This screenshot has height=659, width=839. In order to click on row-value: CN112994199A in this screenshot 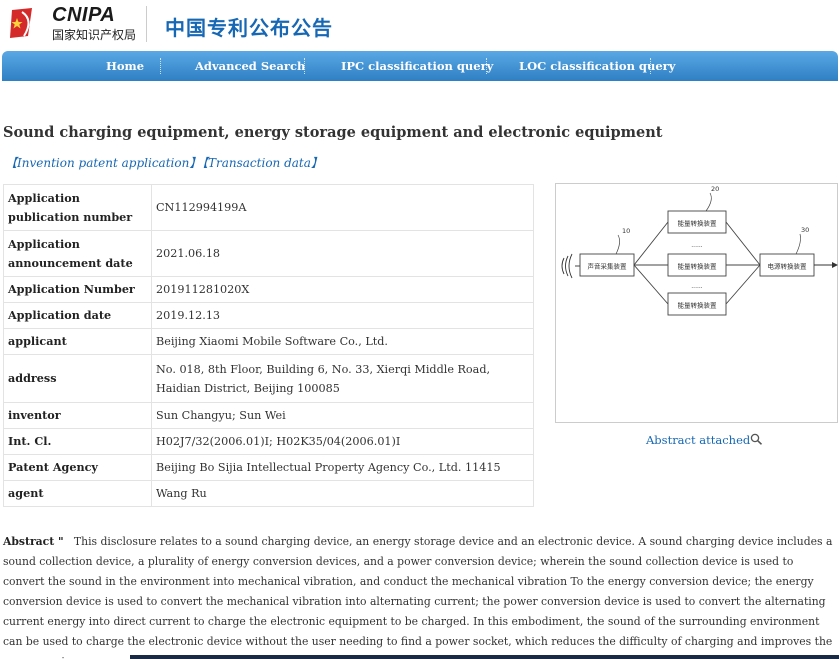, I will do `click(342, 207)`.